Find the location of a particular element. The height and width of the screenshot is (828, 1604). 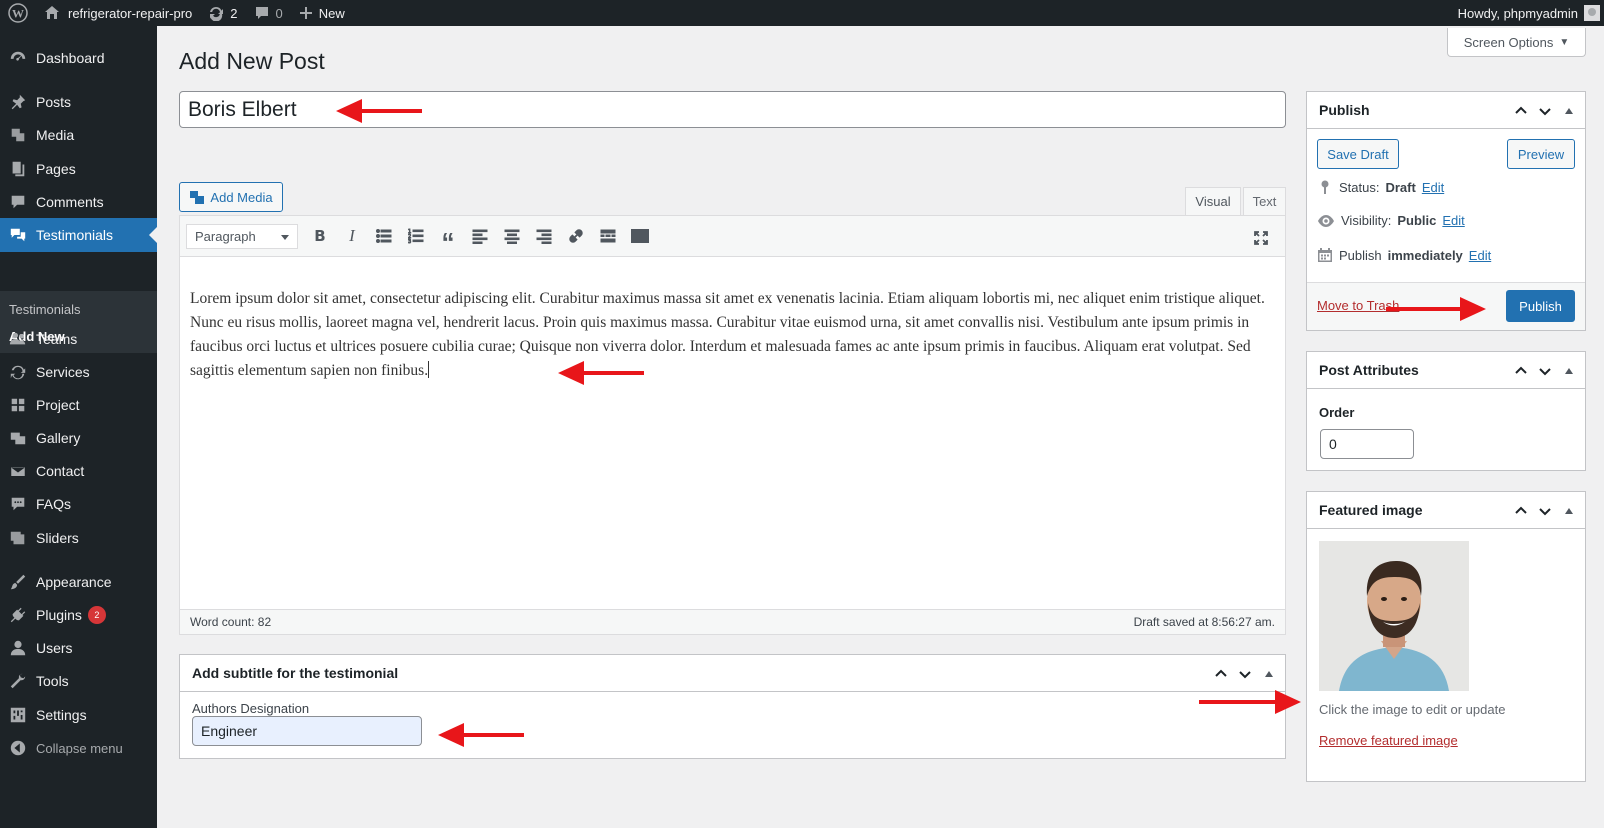

bullet-list-button is located at coordinates (384, 236).